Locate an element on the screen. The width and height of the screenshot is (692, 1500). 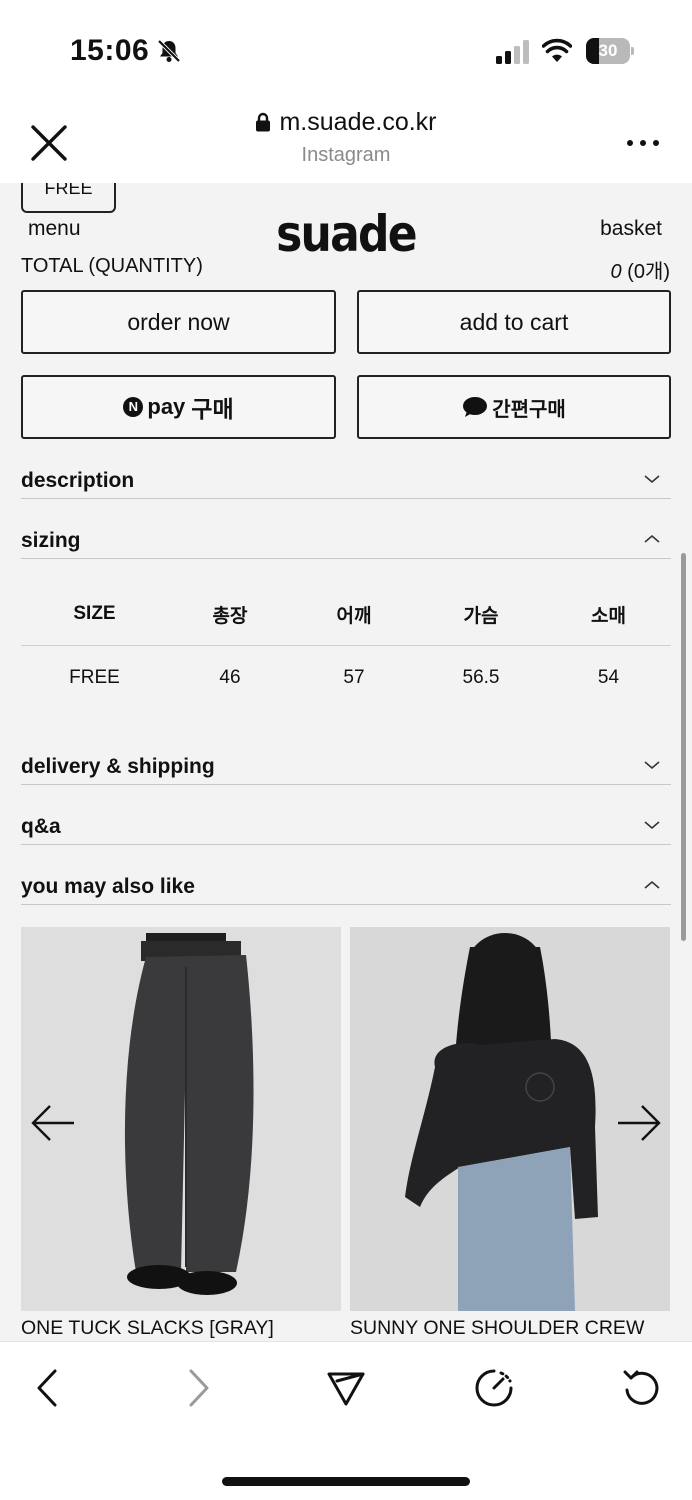
size-cell: 56.5 is located at coordinates (481, 677).